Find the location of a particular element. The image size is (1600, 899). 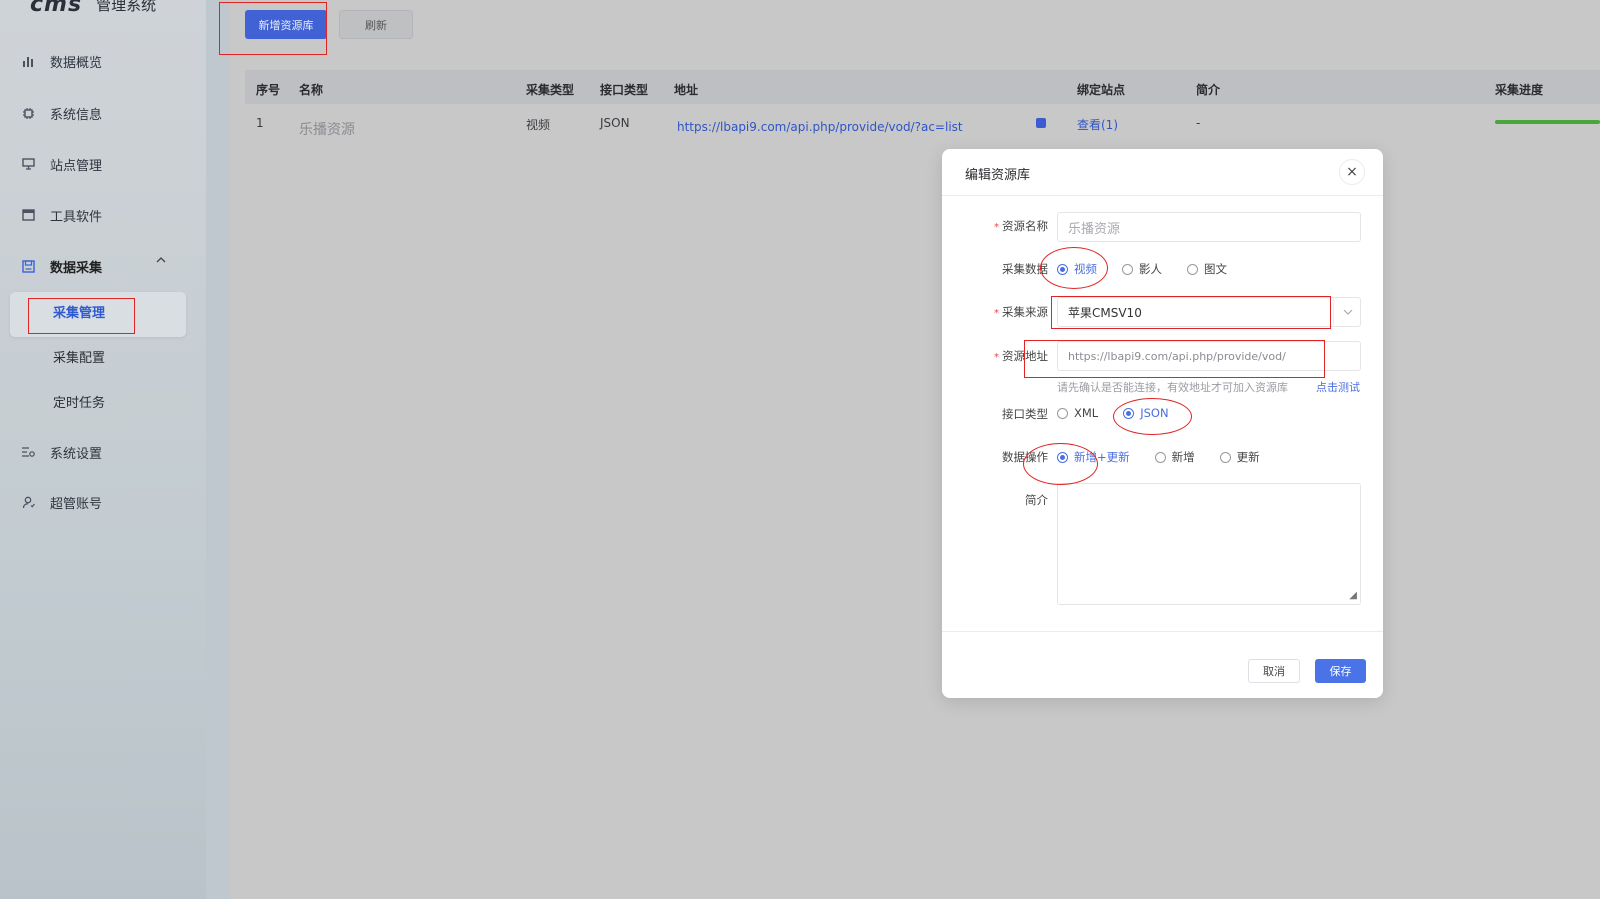

operation-label: 数据操作 is located at coordinates (1025, 457).